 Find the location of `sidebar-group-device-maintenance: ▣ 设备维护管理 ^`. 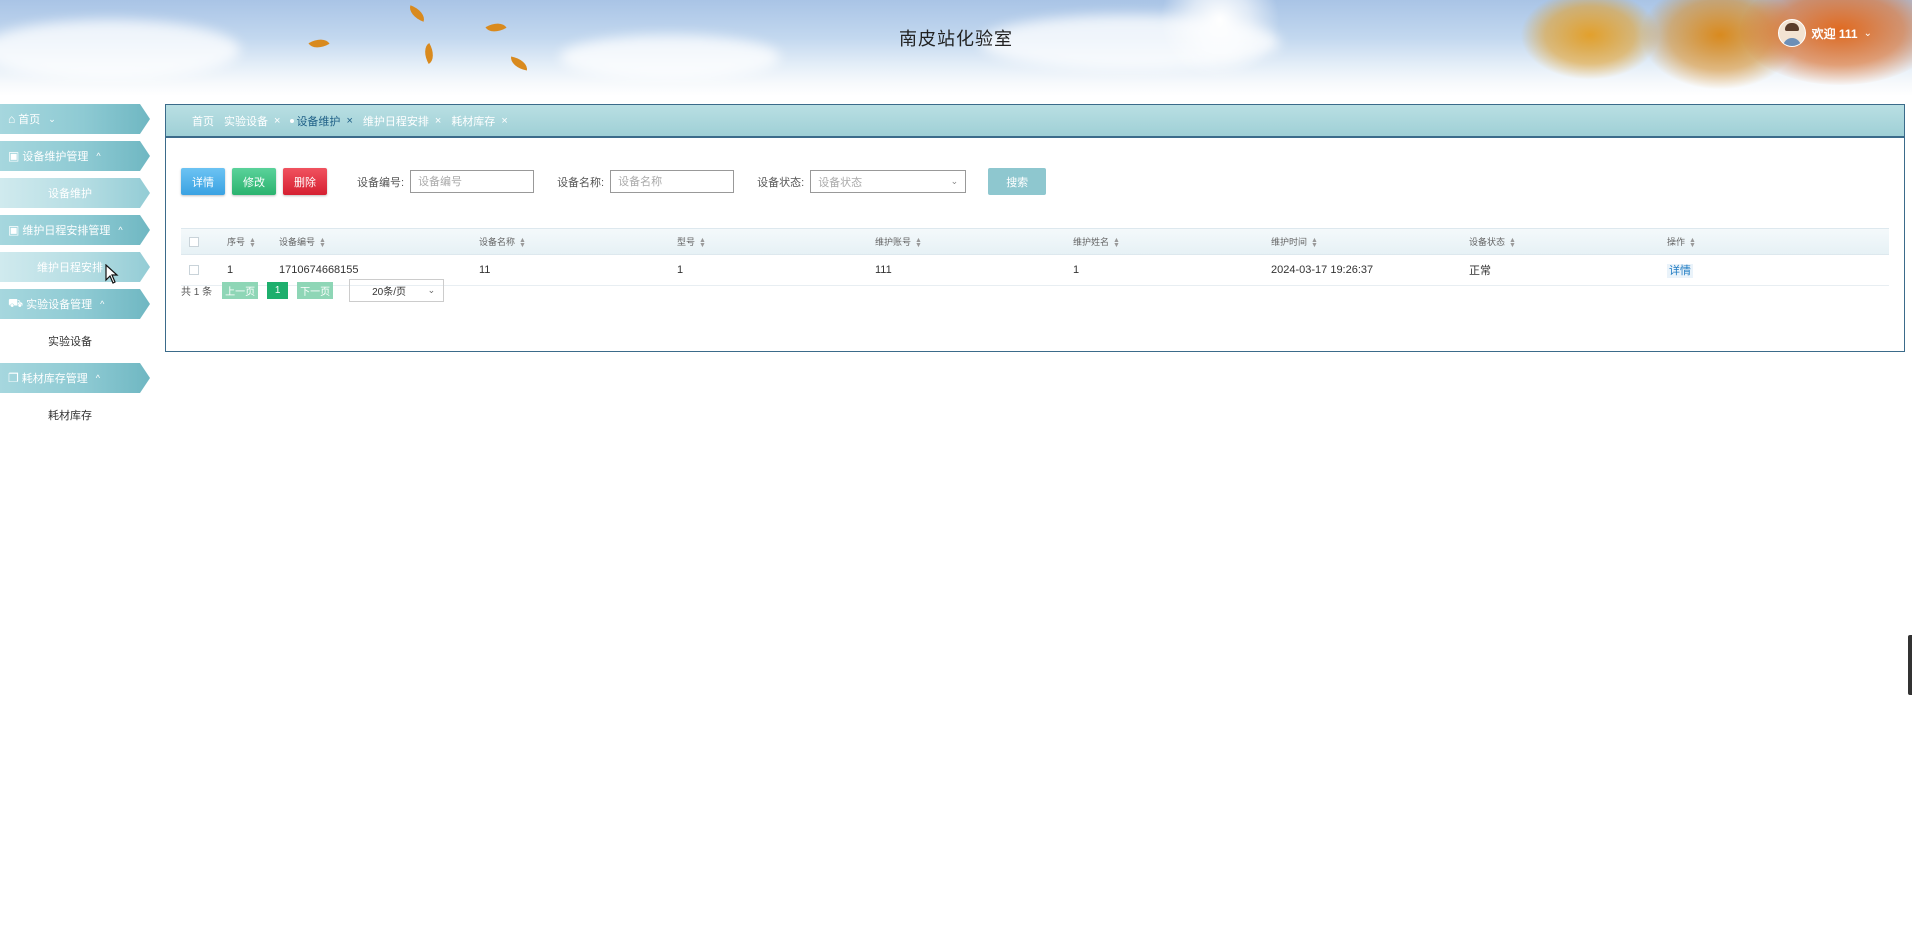

sidebar-group-device-maintenance: ▣ 设备维护管理 ^ is located at coordinates (75, 156).